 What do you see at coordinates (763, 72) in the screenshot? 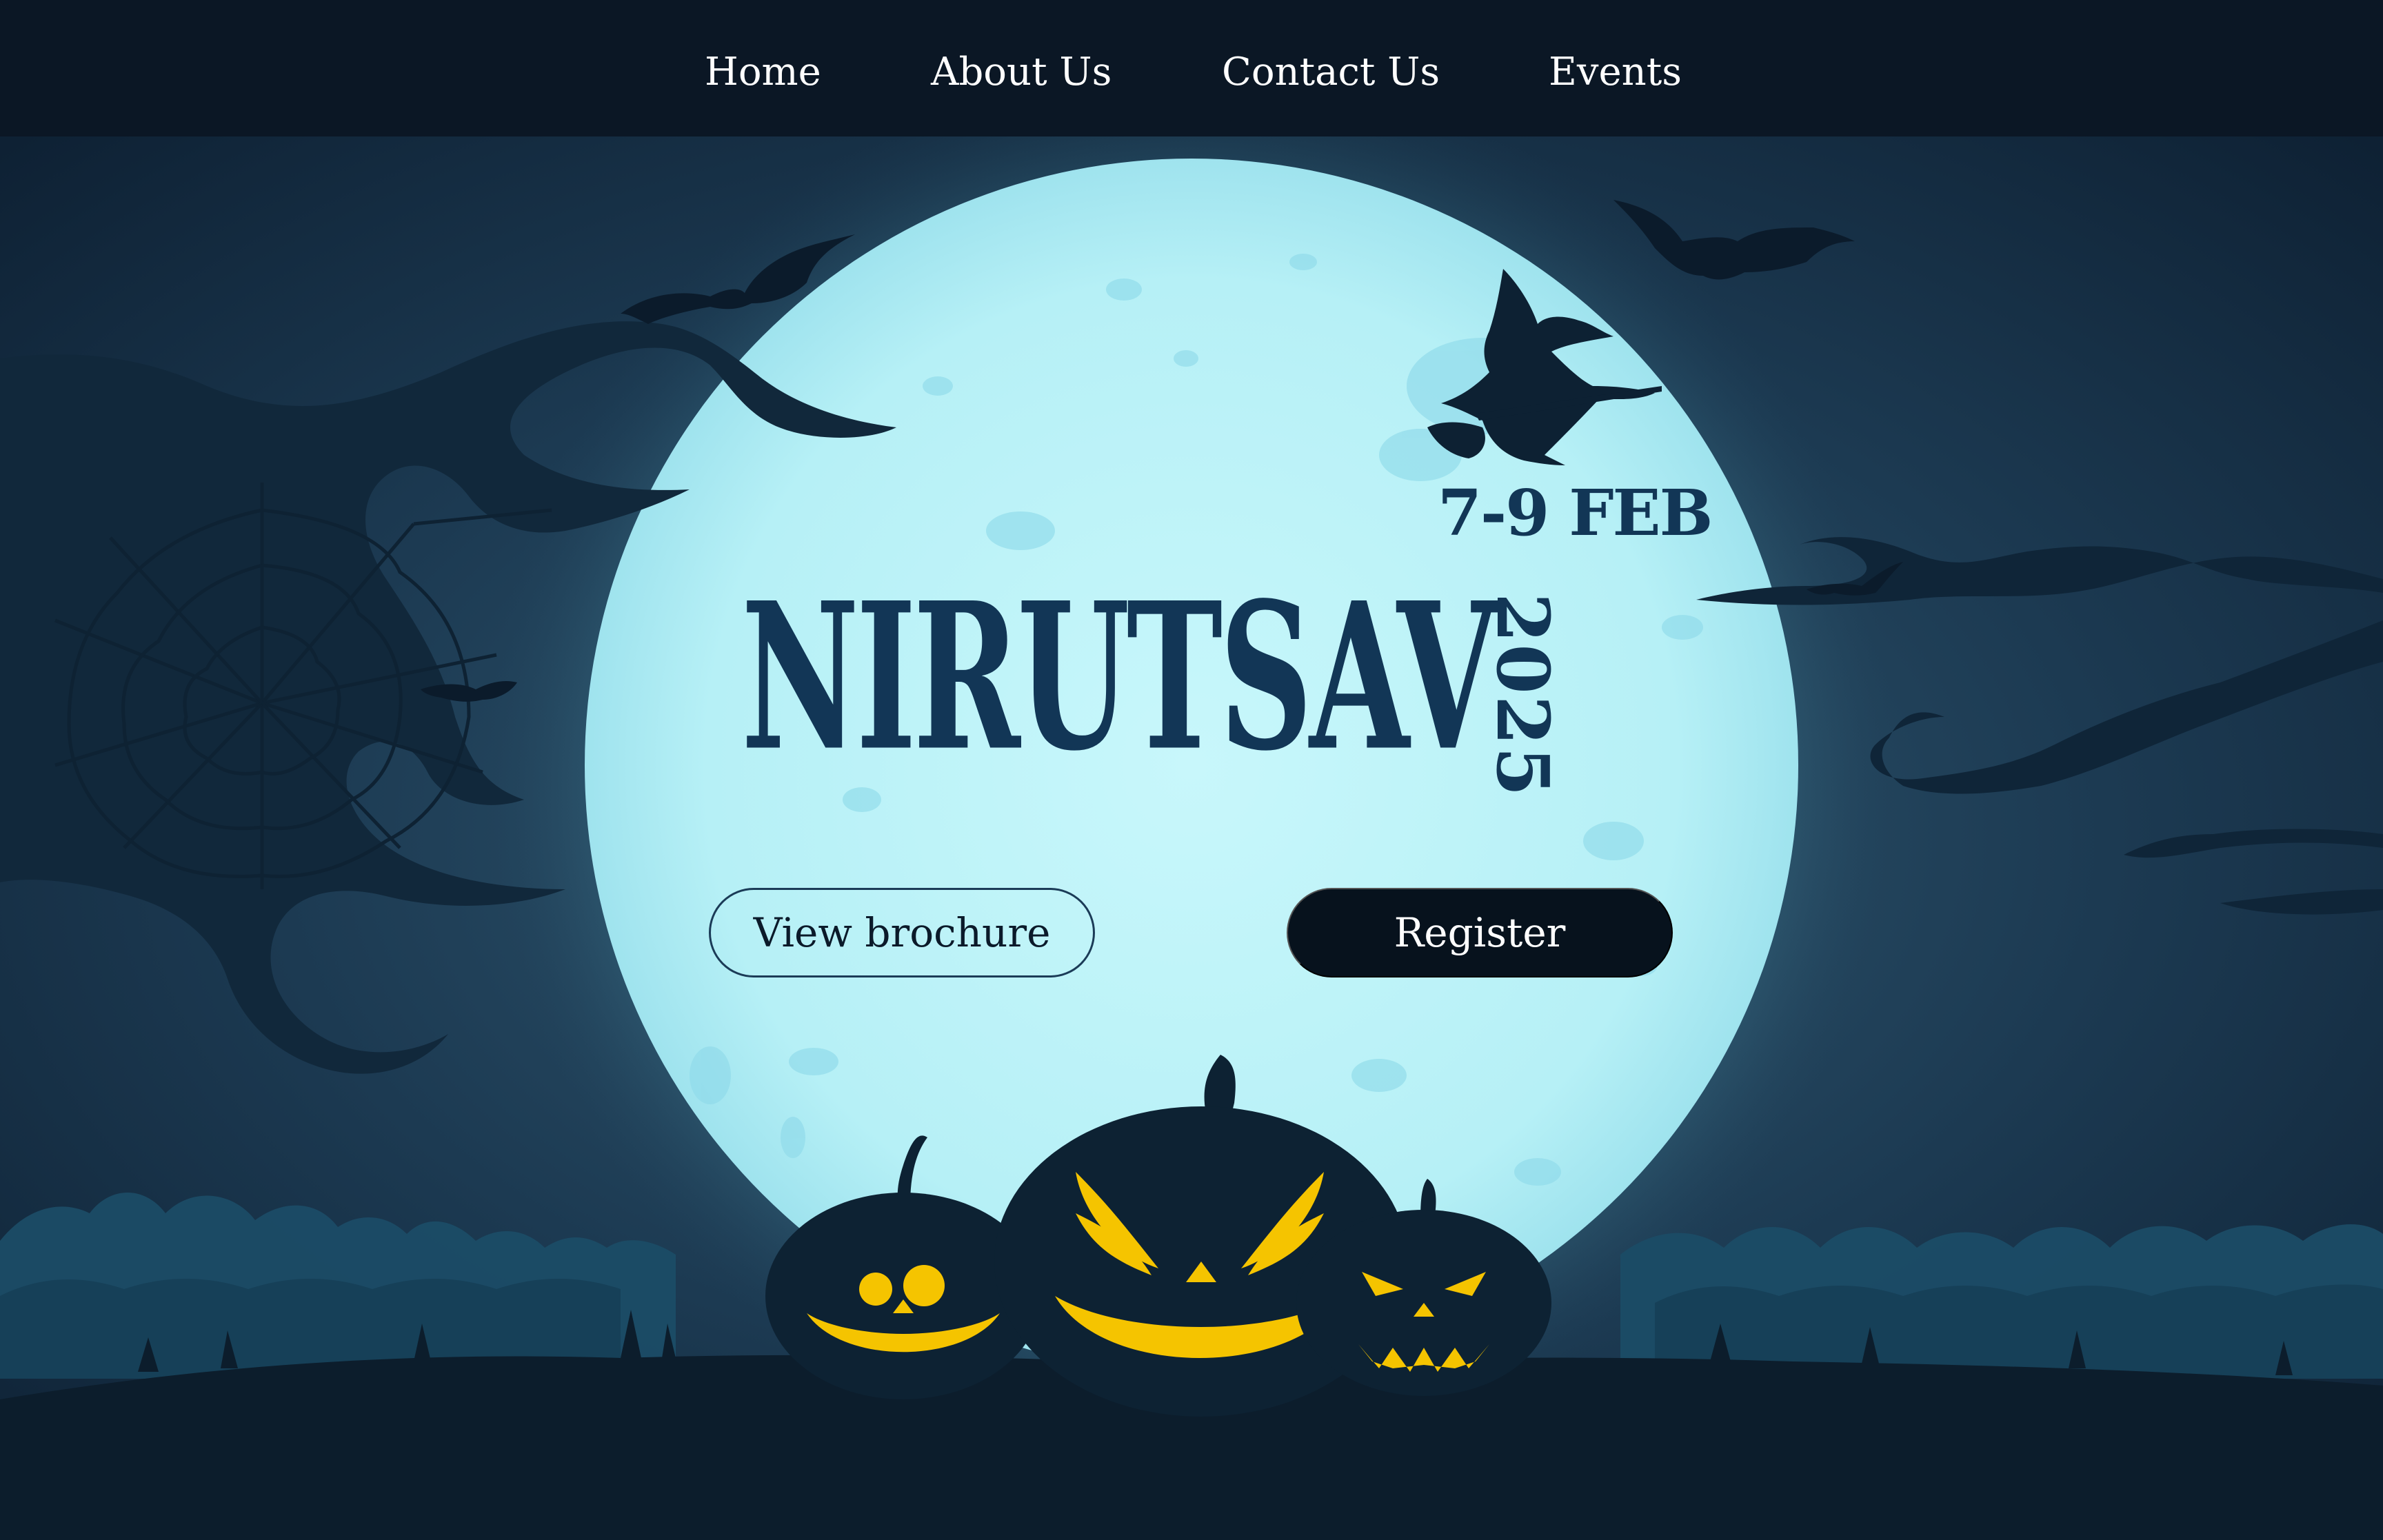
I see `nav-home-link: Home` at bounding box center [763, 72].